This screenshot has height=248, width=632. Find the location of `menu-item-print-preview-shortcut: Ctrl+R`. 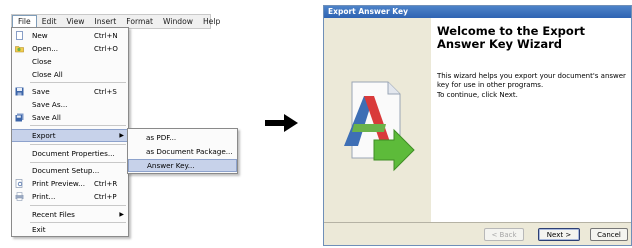

menu-item-print-preview-shortcut: Ctrl+R is located at coordinates (106, 183).